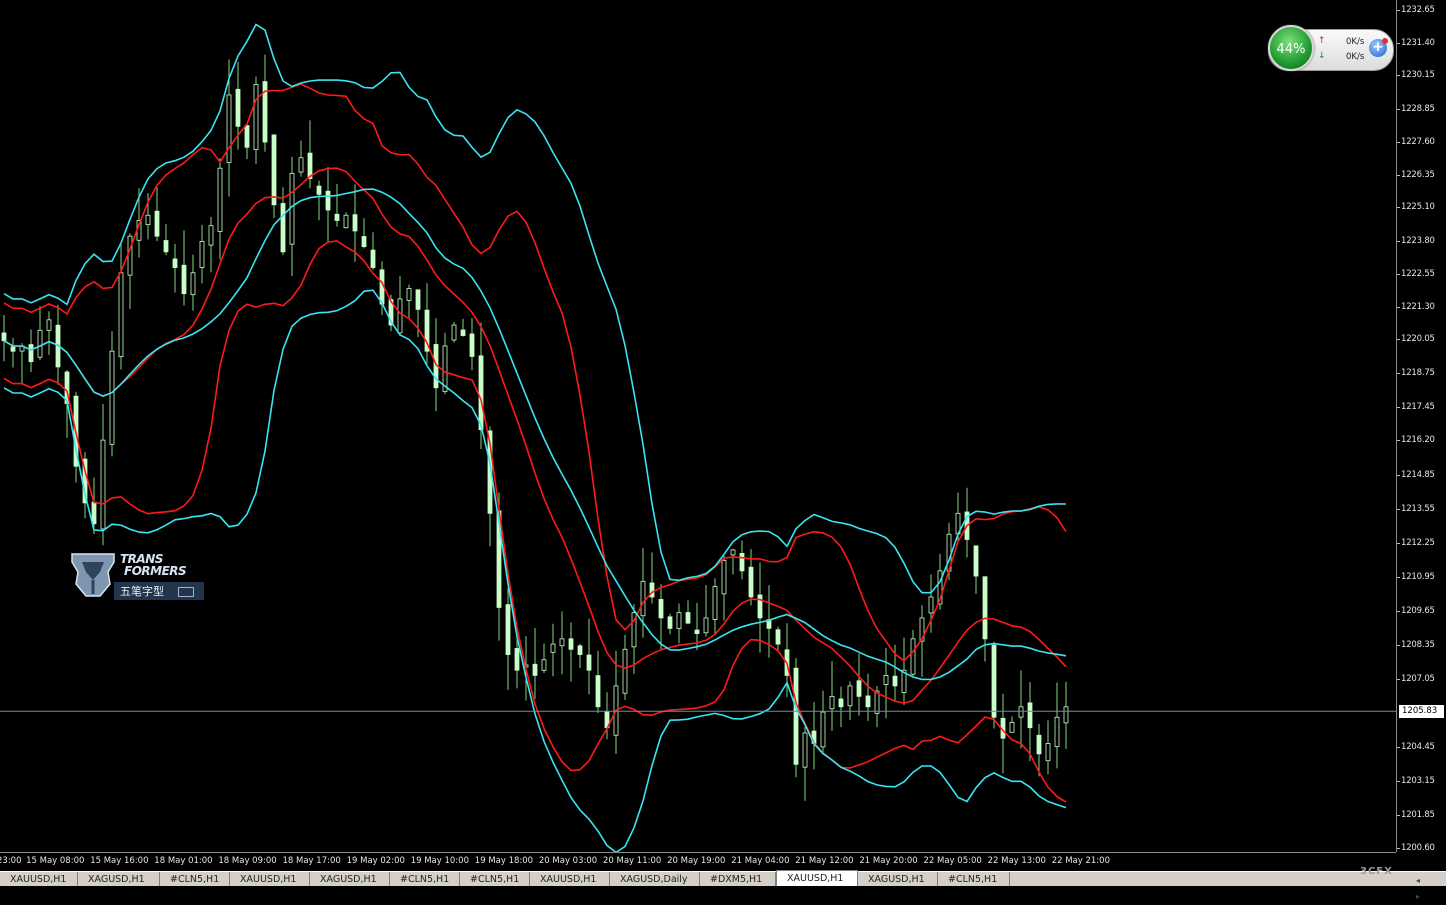 Image resolution: width=1446 pixels, height=905 pixels. Describe the element at coordinates (1418, 373) in the screenshot. I see `price-tick-label: 1218.75` at that location.